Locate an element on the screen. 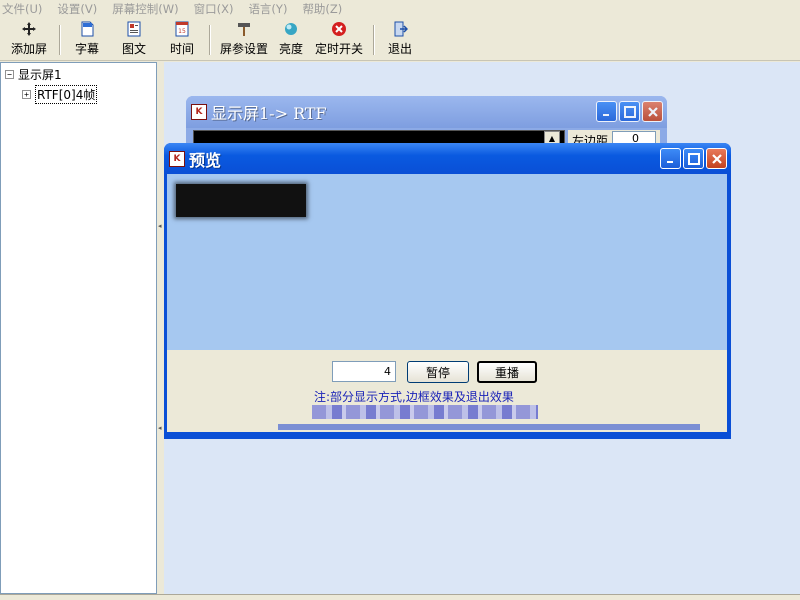 Image resolution: width=800 pixels, height=600 pixels. image-text-icon is located at coordinates (134, 29).